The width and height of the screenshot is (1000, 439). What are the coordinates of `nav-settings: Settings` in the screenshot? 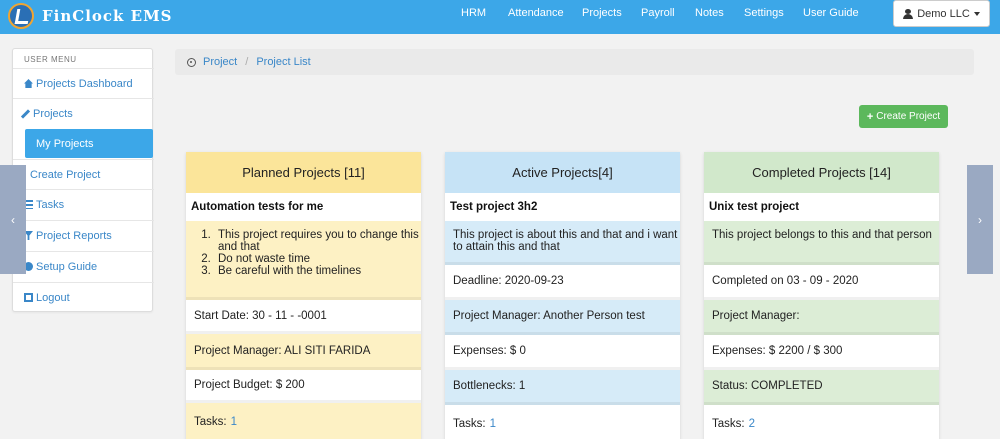 It's located at (764, 17).